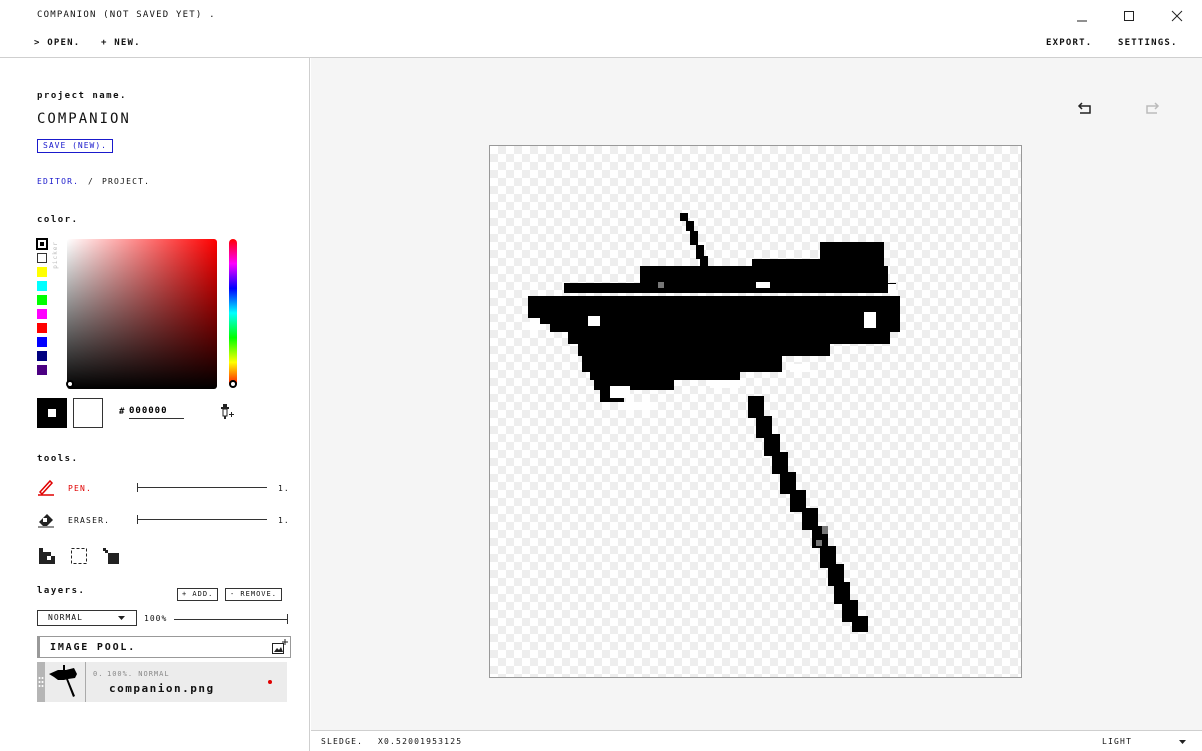  What do you see at coordinates (58, 181) in the screenshot?
I see `editor-tab: EDITOR.` at bounding box center [58, 181].